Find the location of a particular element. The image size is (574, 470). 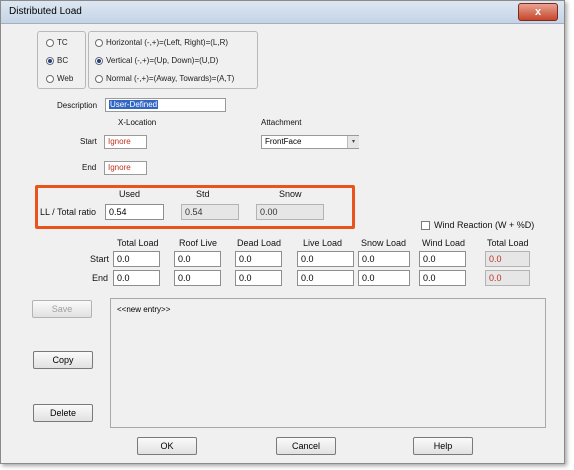

std-label: Std is located at coordinates (203, 194).